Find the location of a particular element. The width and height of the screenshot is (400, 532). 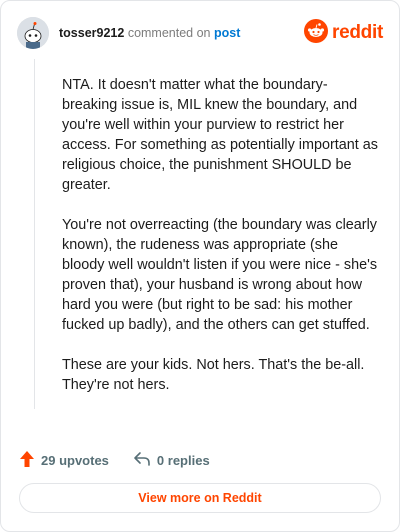

post-link: post is located at coordinates (227, 33).